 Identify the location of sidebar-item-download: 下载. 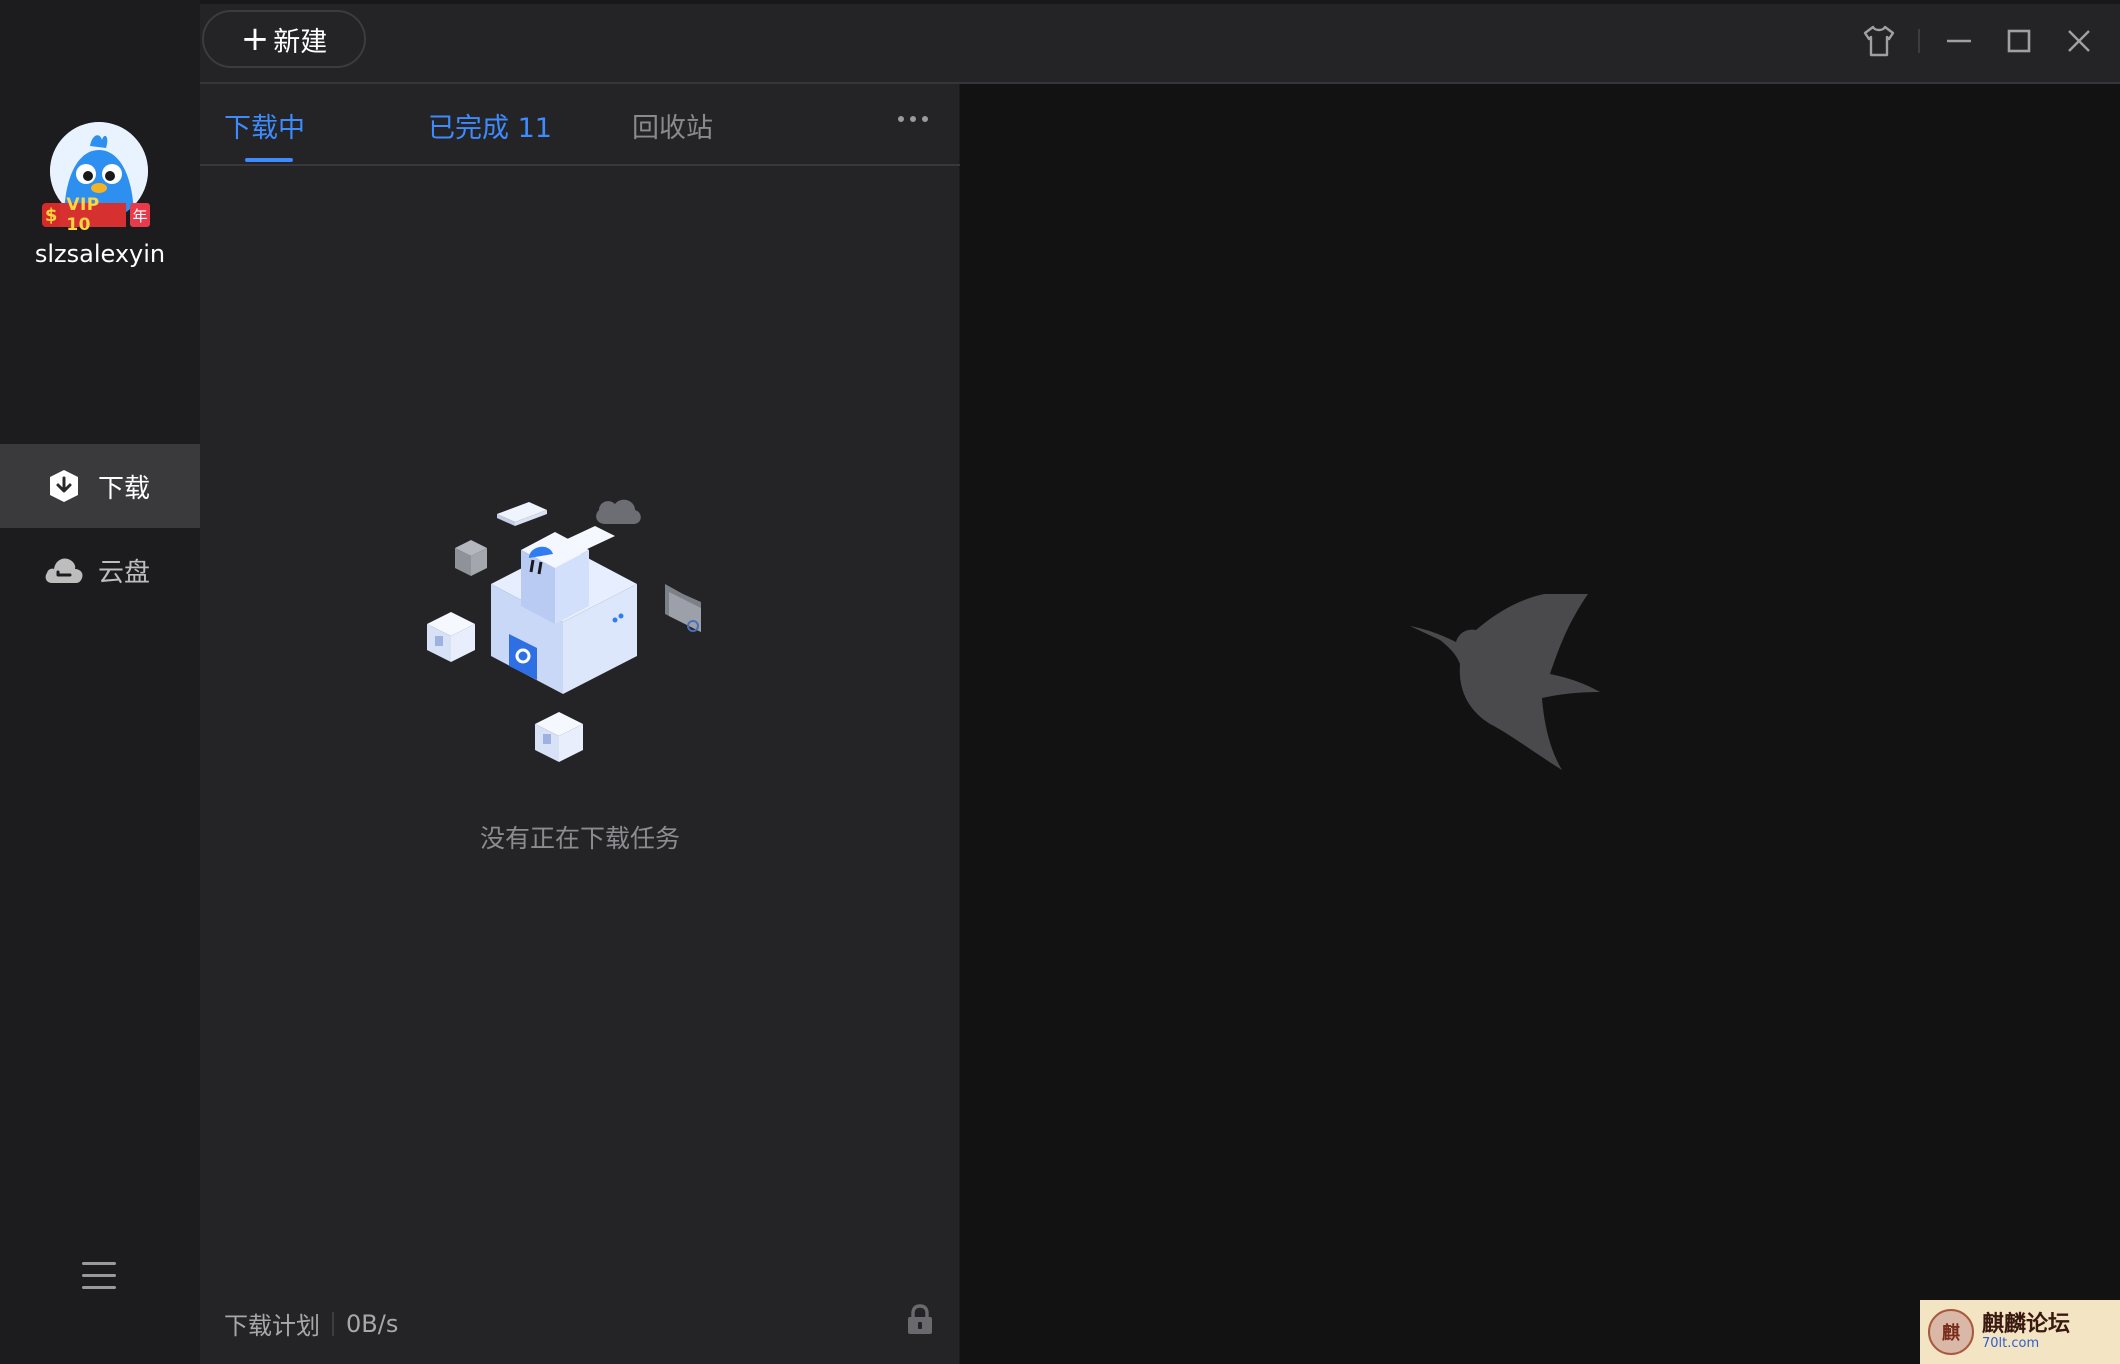
(100, 486).